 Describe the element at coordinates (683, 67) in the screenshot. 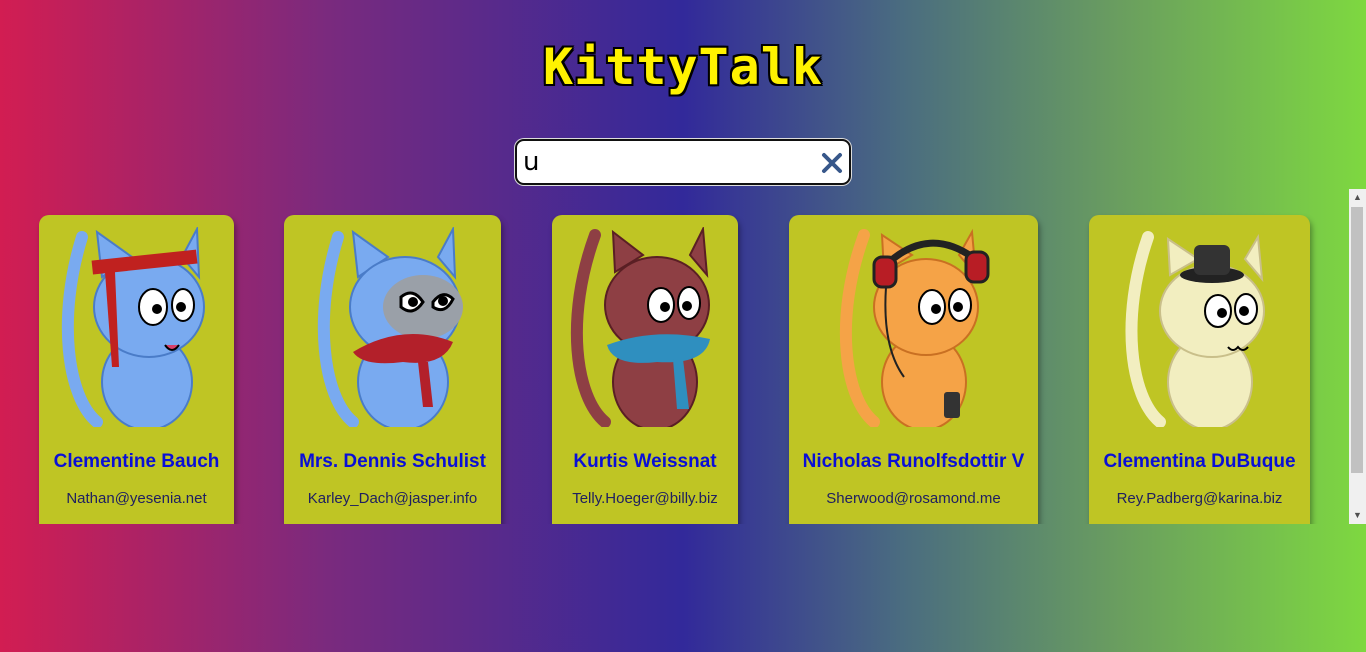

I see `app-title: KittyTalk` at that location.